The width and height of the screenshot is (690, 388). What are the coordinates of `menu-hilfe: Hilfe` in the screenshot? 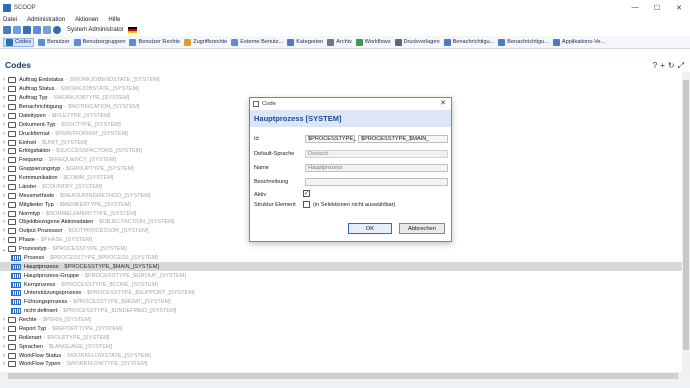 It's located at (114, 20).